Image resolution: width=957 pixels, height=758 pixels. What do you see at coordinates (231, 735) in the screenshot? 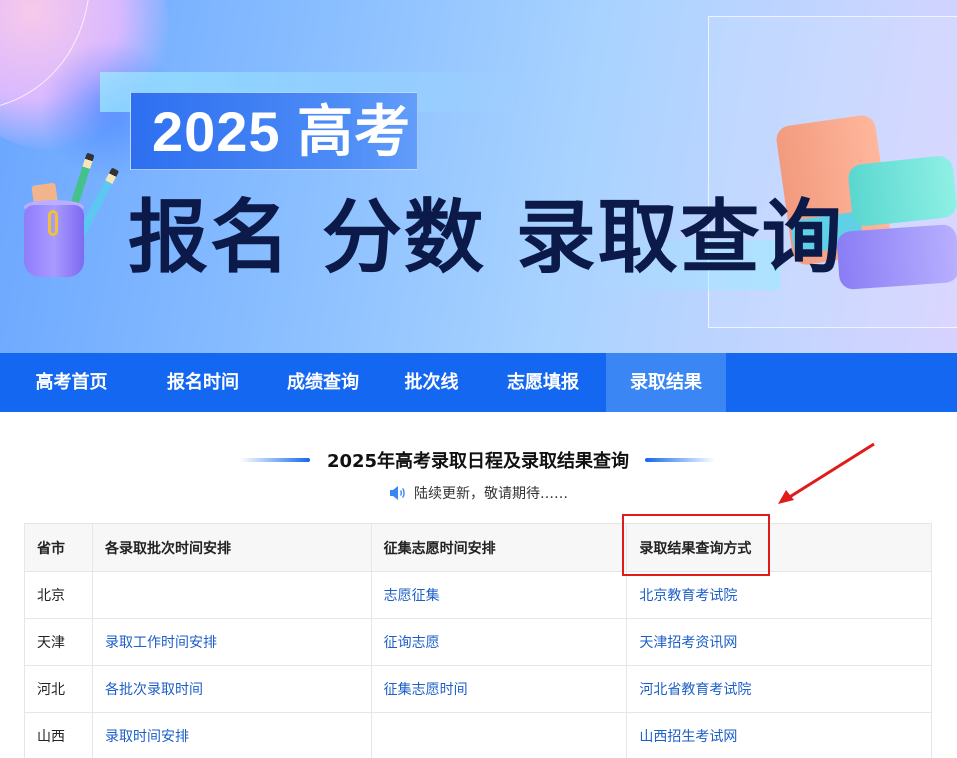
I see `cell-batch-schedule: 录取时间安排` at bounding box center [231, 735].